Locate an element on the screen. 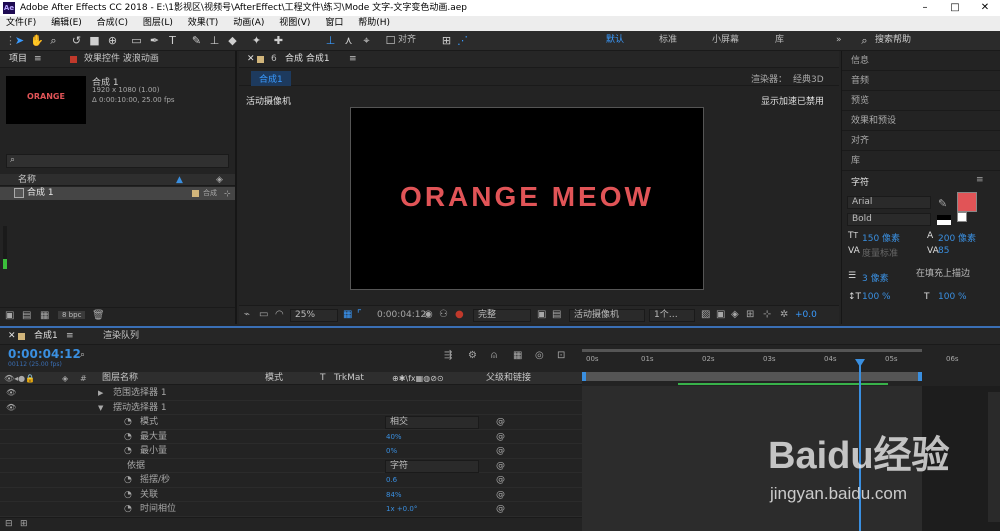 This screenshot has width=1000, height=531. menu-animation: 动画(A) is located at coordinates (248, 23).